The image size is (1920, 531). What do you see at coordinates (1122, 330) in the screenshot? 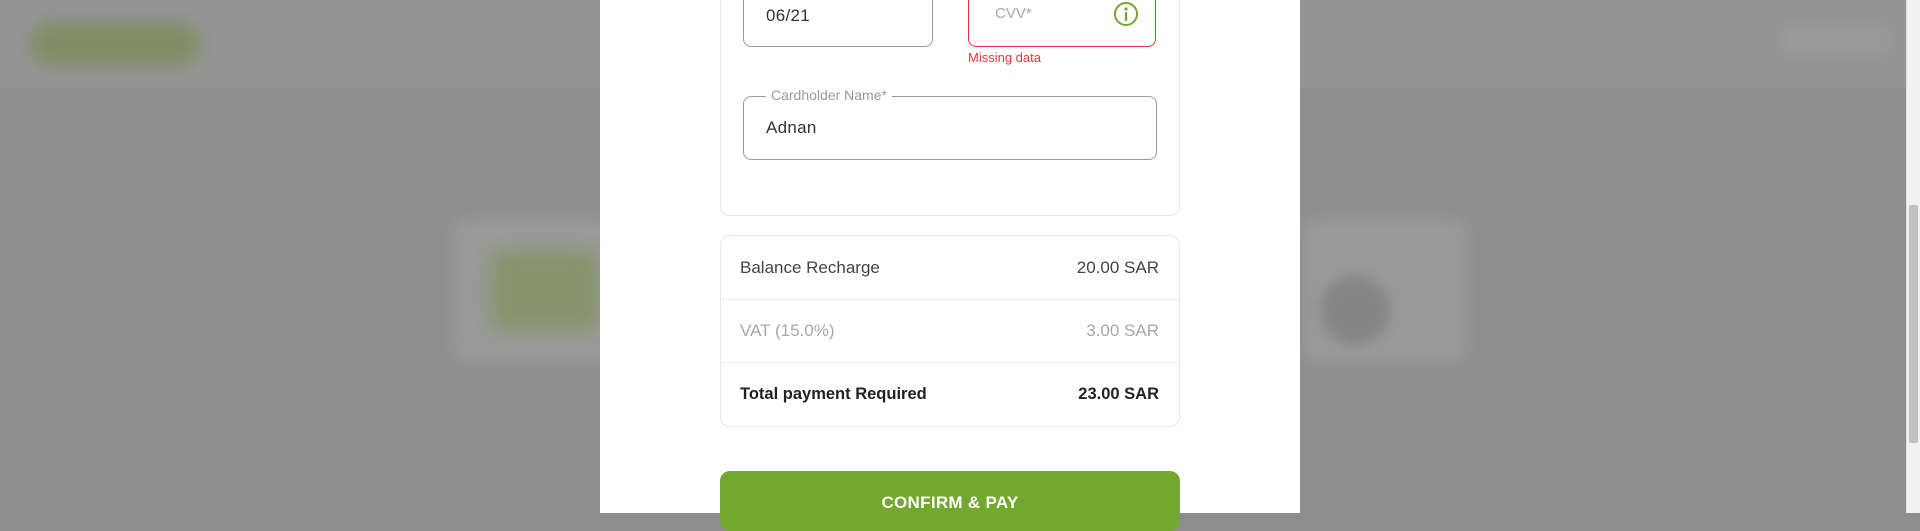
I see `summary-amount: 3.00 SAR` at bounding box center [1122, 330].